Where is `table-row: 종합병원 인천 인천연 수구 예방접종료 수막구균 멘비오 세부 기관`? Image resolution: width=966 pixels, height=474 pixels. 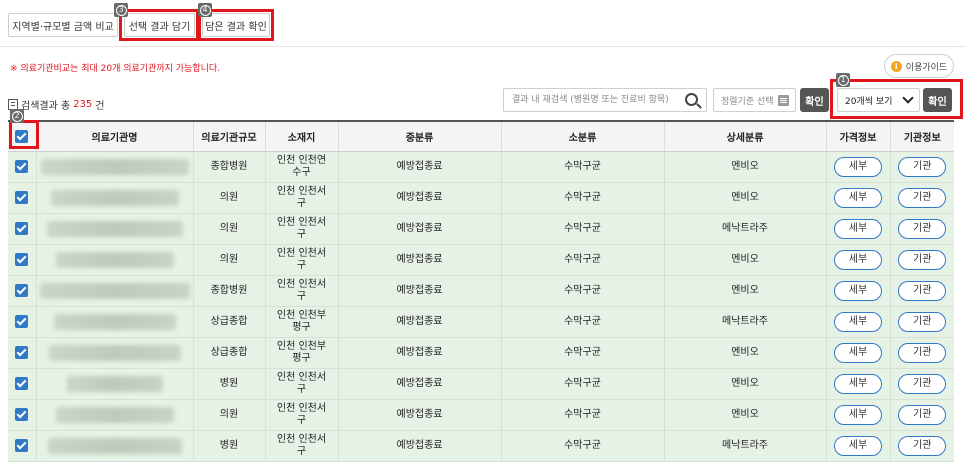
table-row: 종합병원 인천 인천연 수구 예방접종료 수막구균 멘비오 세부 기관 is located at coordinates (481, 167).